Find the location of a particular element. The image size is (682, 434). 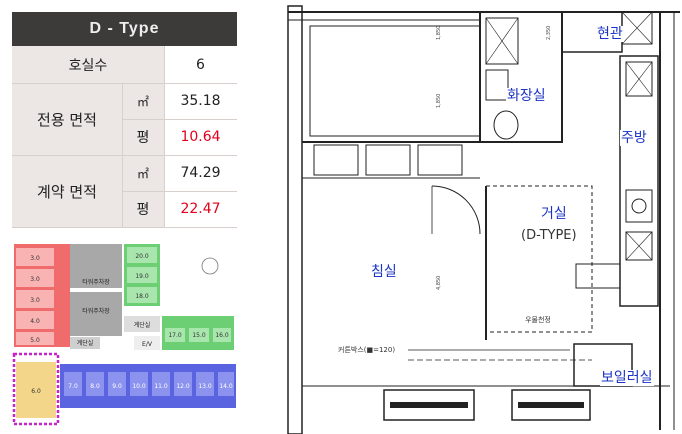

room-label-boiler: 보일러실 is located at coordinates (627, 378).